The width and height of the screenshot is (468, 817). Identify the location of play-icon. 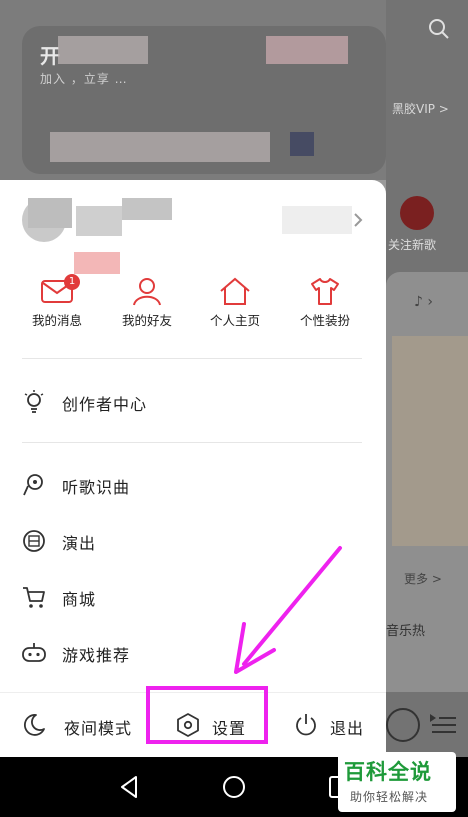
(403, 725).